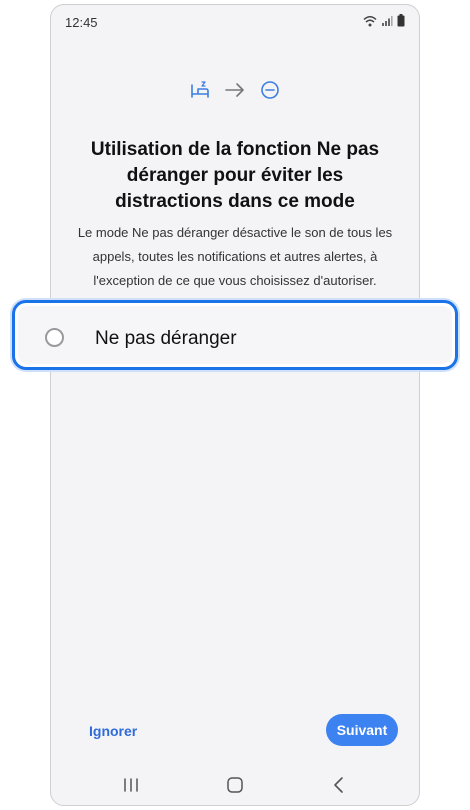 This screenshot has height=810, width=470. I want to click on status-bar: 12:45, so click(235, 22).